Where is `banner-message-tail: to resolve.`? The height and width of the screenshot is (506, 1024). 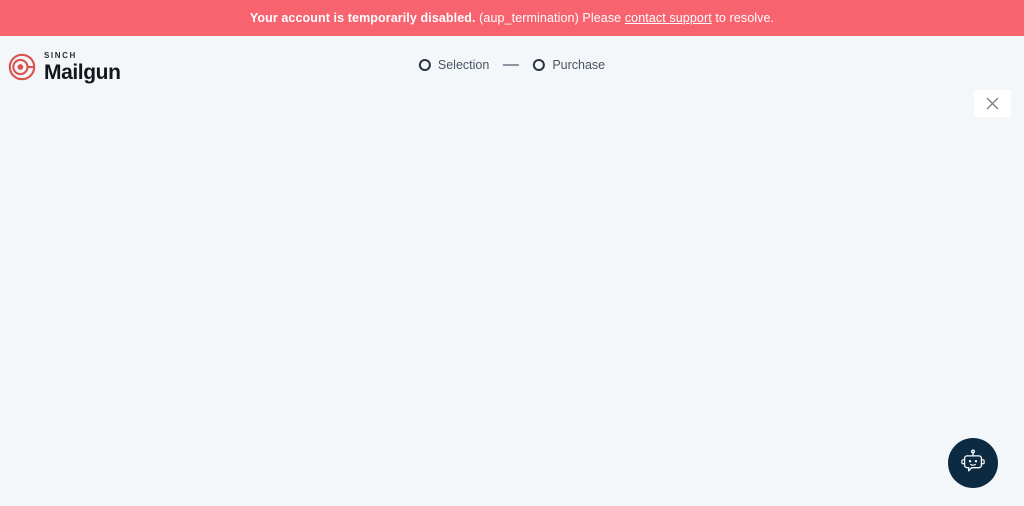
banner-message-tail: to resolve. is located at coordinates (745, 18).